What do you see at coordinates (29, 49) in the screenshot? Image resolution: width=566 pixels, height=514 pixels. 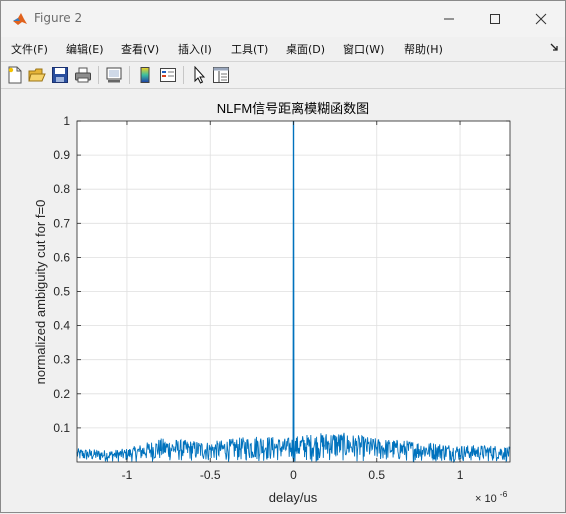 I see `menu-file: 文件(F)` at bounding box center [29, 49].